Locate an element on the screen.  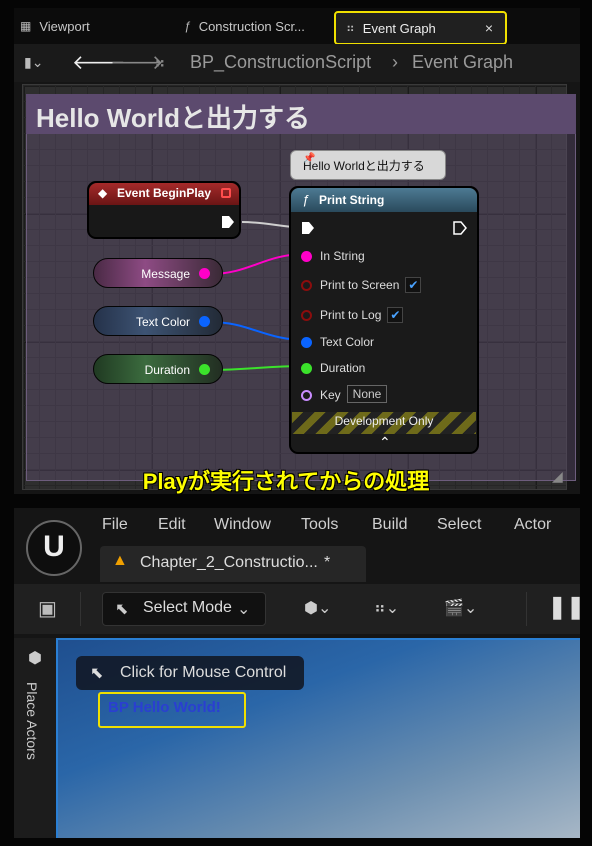
delegate-pin-icon is located at coordinates (226, 193).